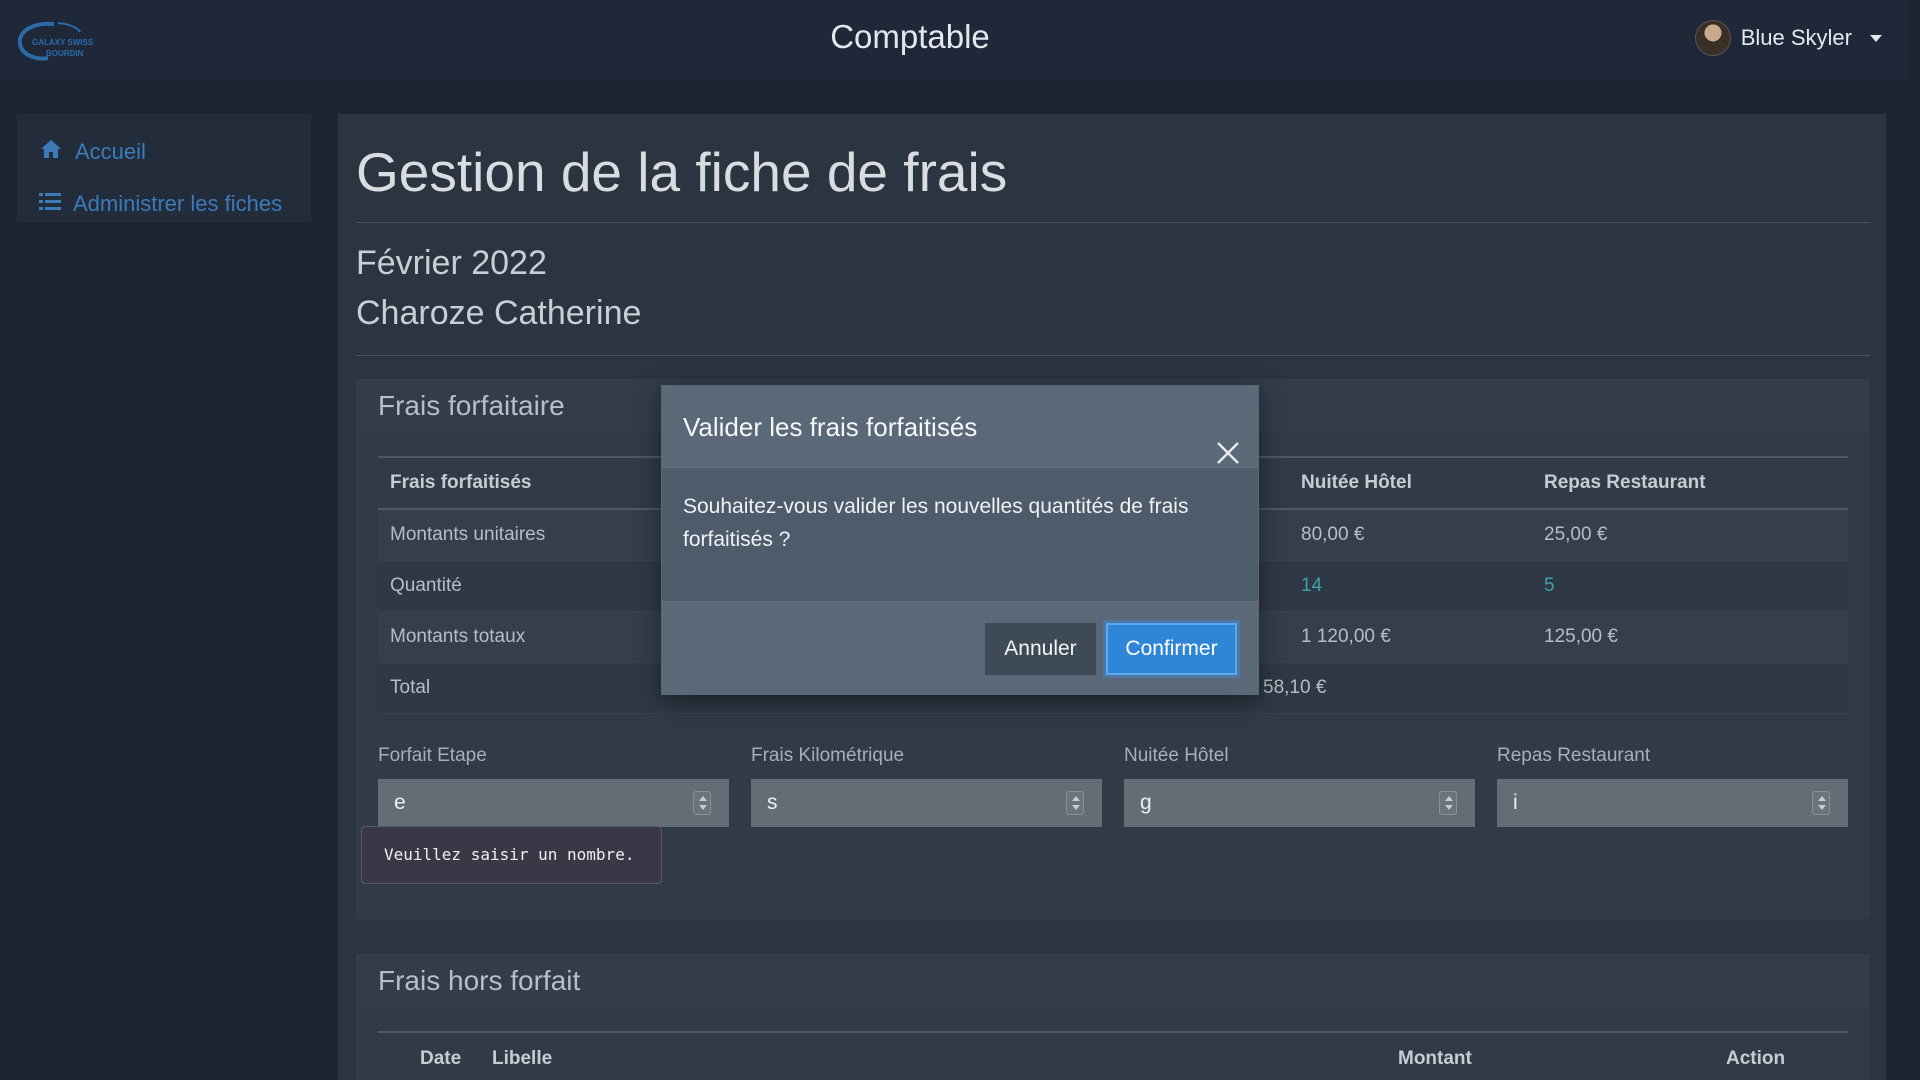  I want to click on modal-header: Valider les frais forfaitisés, so click(960, 427).